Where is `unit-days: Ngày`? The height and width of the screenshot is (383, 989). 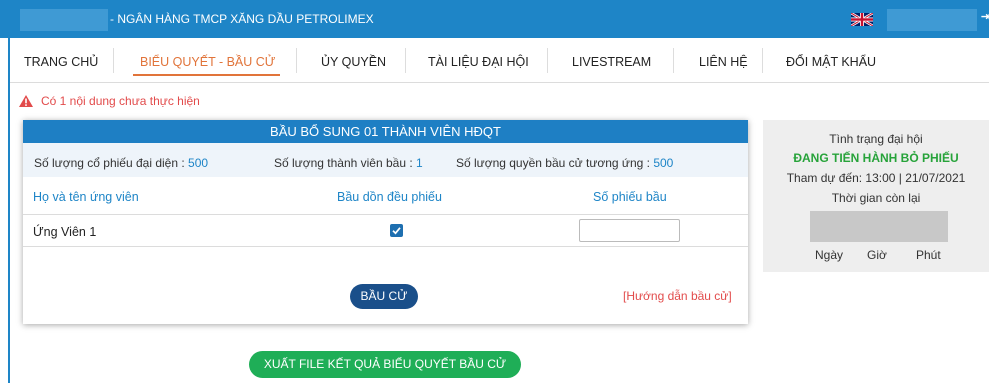 unit-days: Ngày is located at coordinates (829, 255).